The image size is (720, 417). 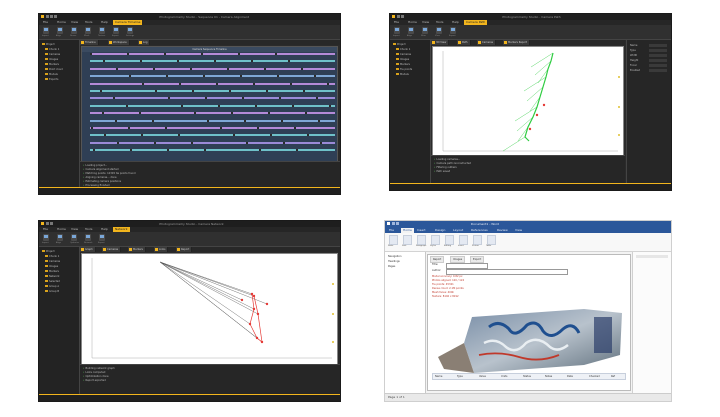 I want to click on tree-item-selected: Selected, so click(x=52, y=281).